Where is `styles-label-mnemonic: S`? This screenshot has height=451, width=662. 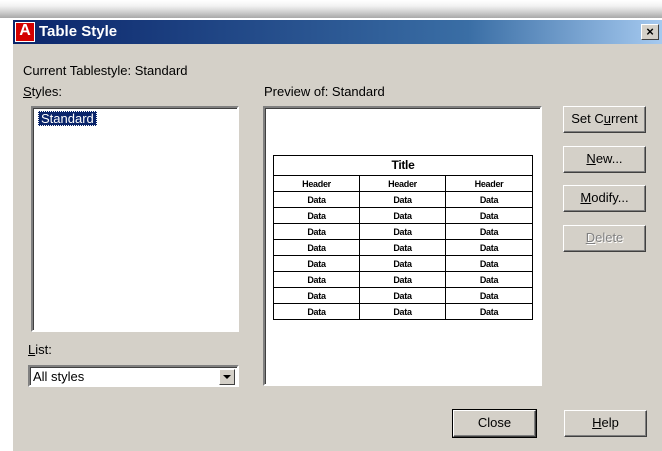 styles-label-mnemonic: S is located at coordinates (27, 91).